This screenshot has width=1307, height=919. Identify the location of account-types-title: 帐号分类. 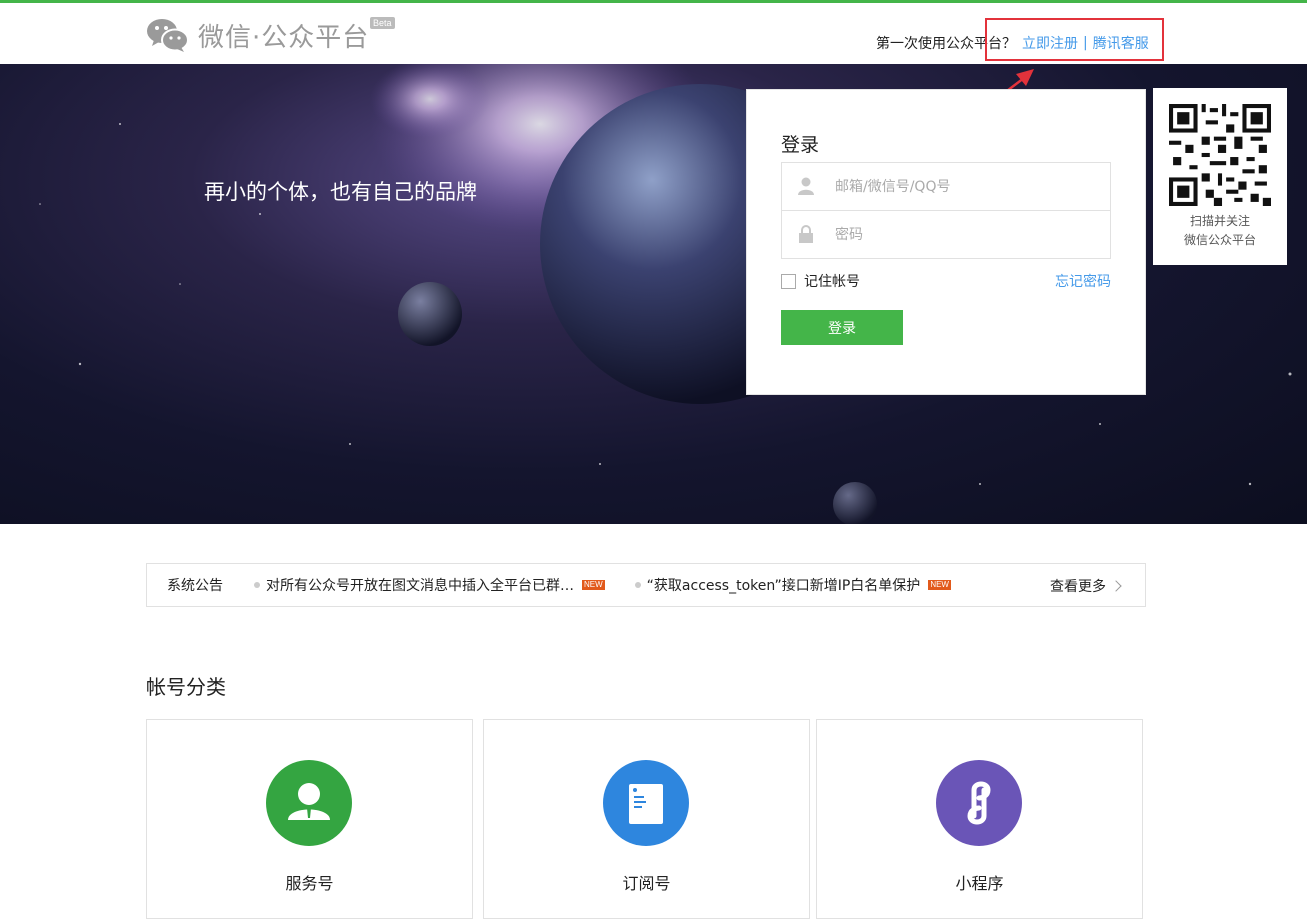
(186, 687).